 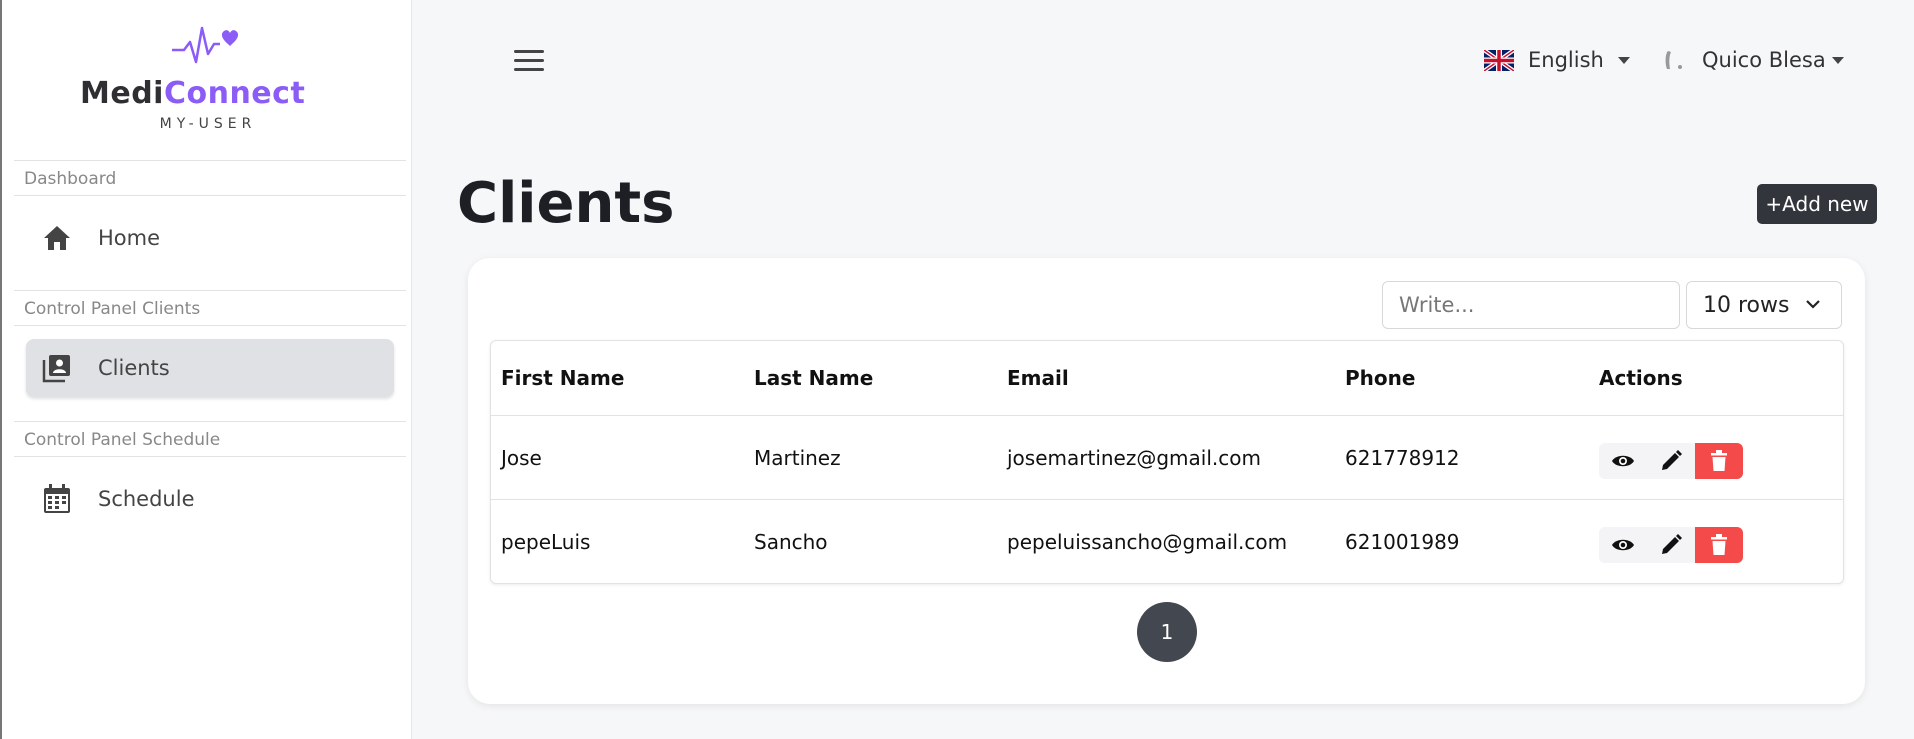 I want to click on user-menu: Quico Blesa, so click(x=1753, y=60).